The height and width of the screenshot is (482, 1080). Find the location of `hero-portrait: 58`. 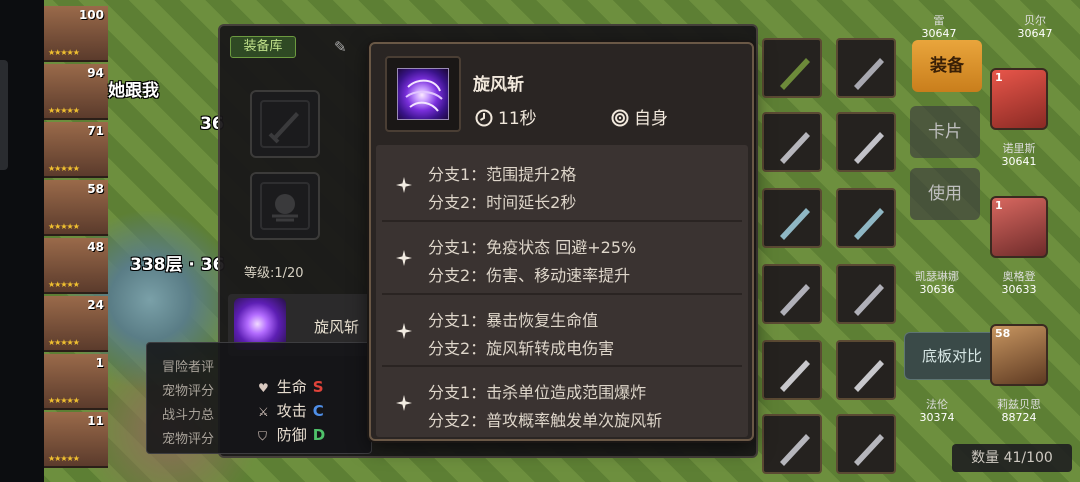

hero-portrait: 58 is located at coordinates (1019, 355).